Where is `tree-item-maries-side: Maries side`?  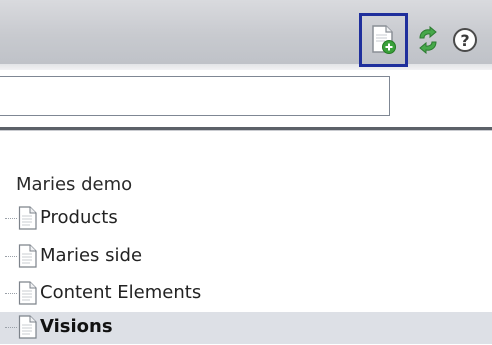 tree-item-maries-side: Maries side is located at coordinates (246, 257).